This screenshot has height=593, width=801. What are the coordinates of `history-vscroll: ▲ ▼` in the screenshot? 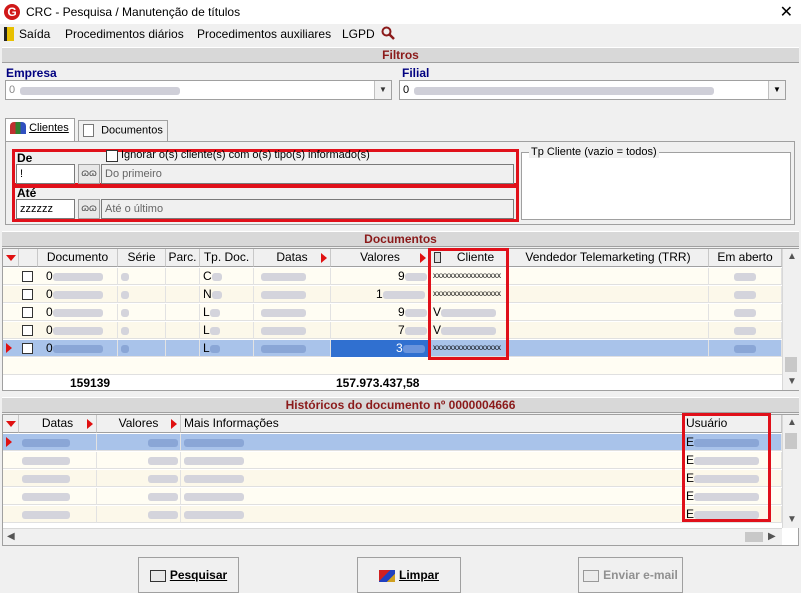 It's located at (790, 471).